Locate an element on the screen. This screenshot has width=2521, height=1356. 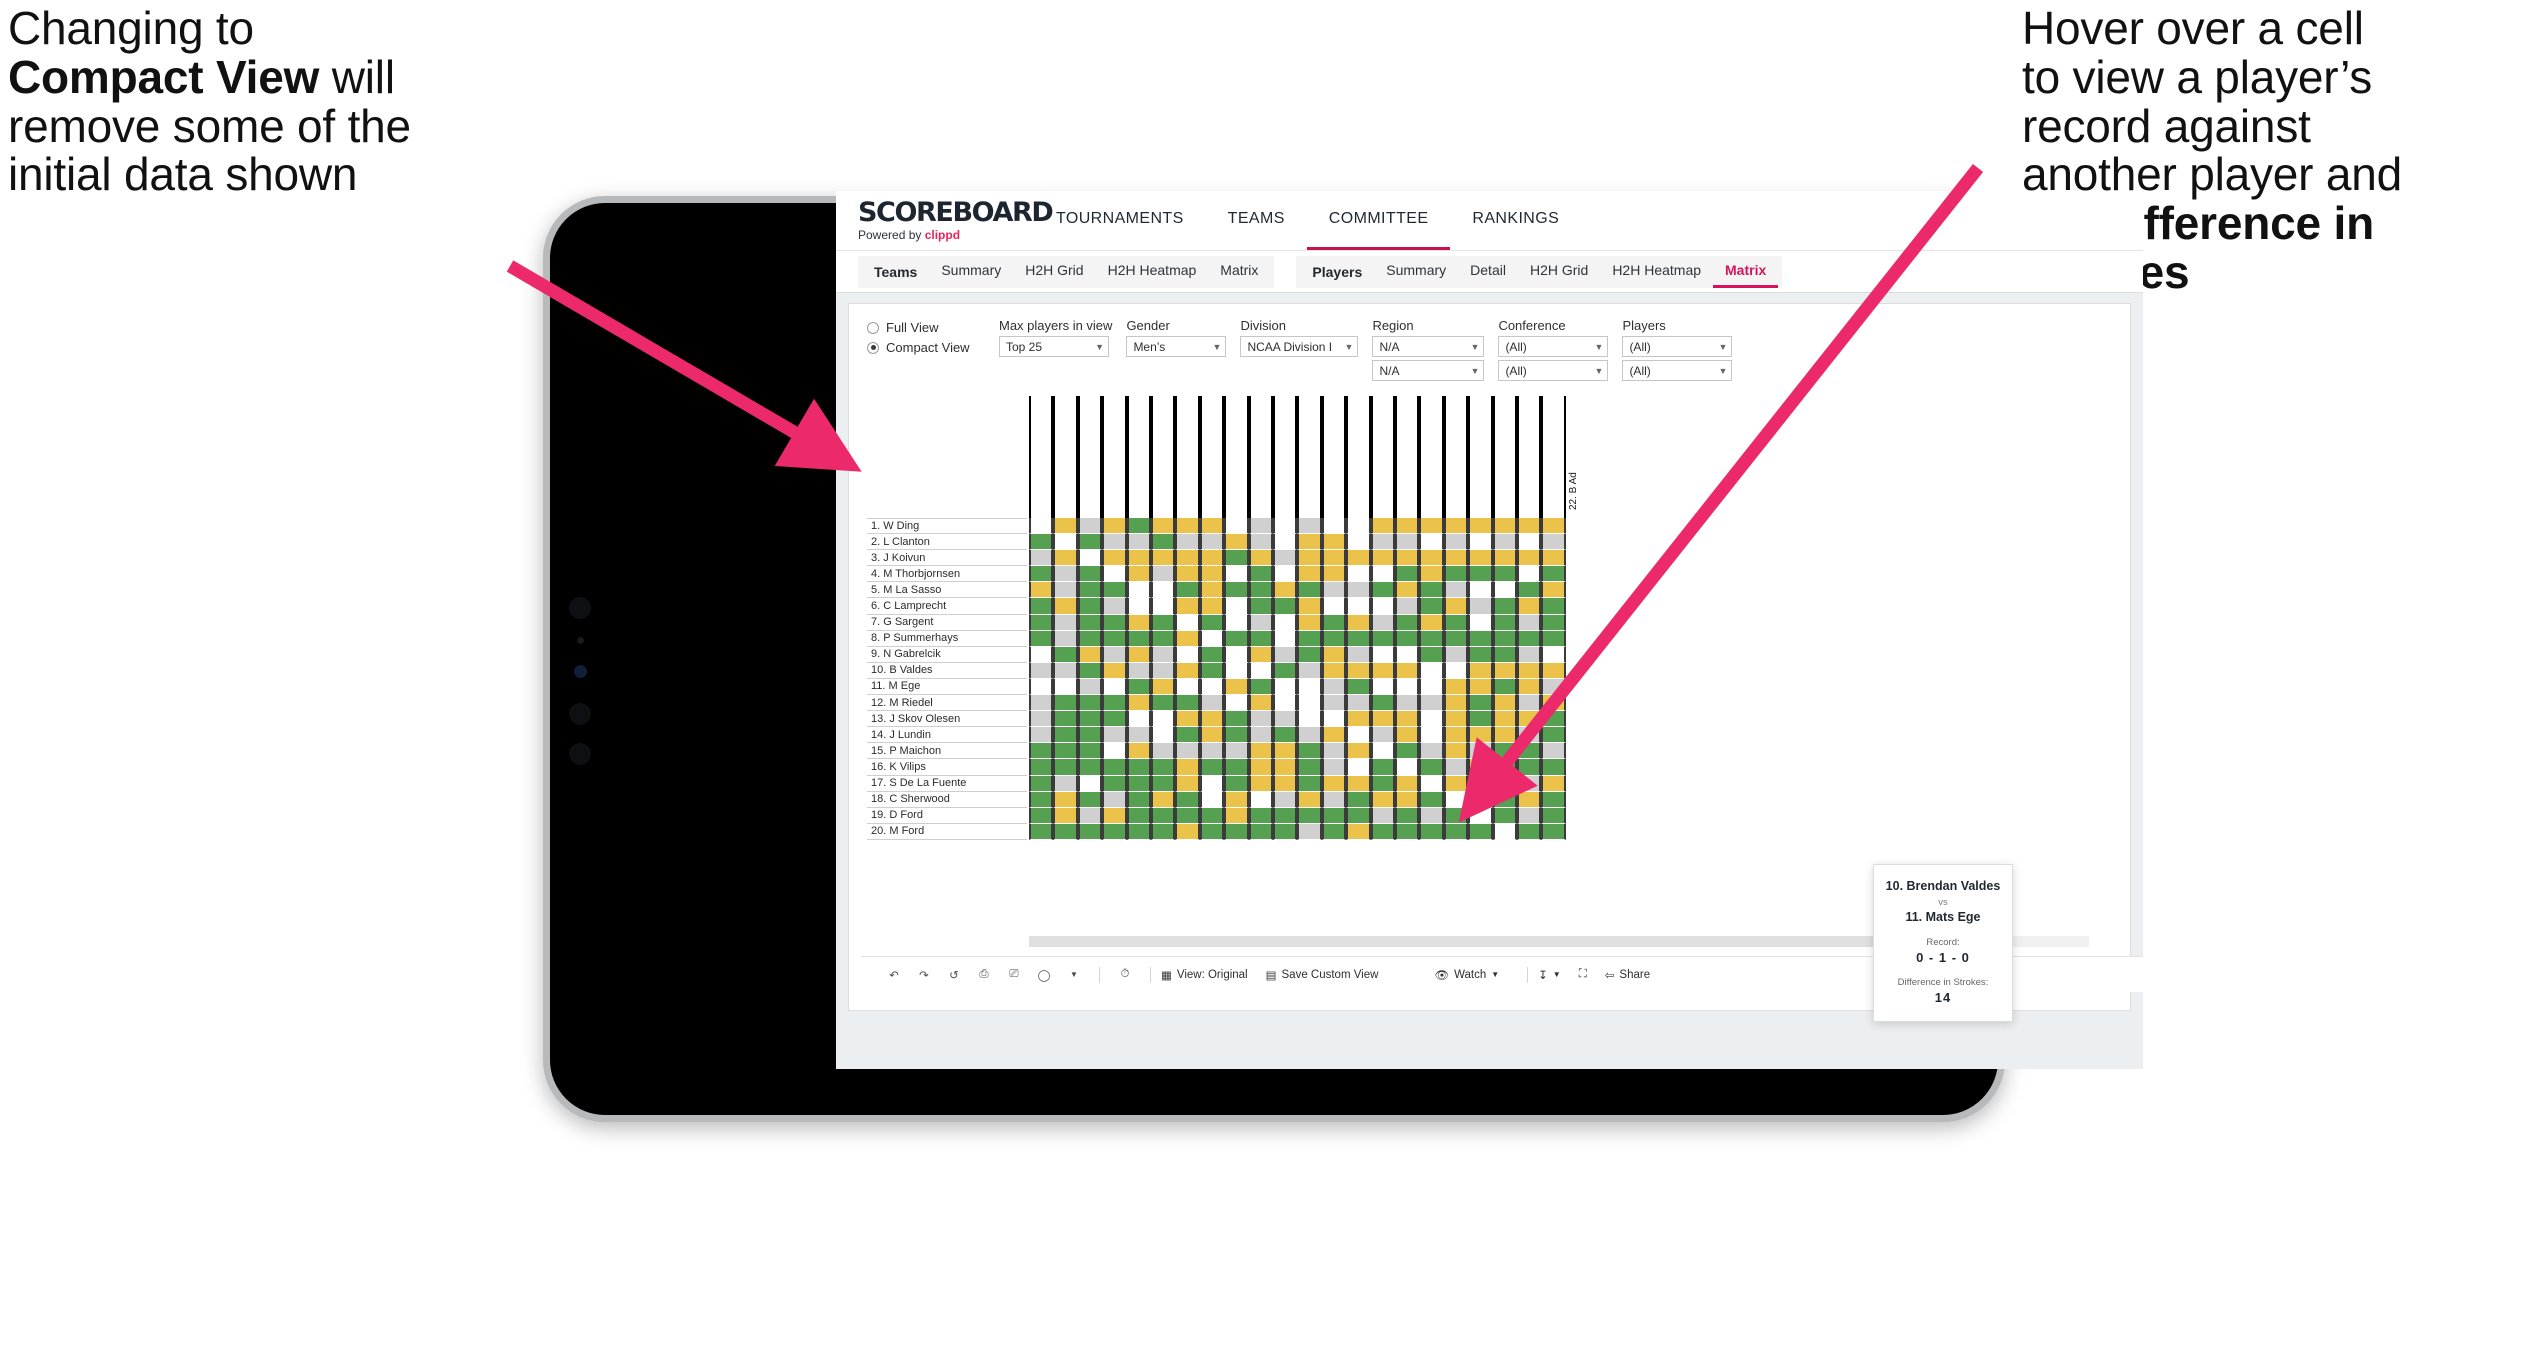
share-button: ⇦ Share is located at coordinates (1627, 975).